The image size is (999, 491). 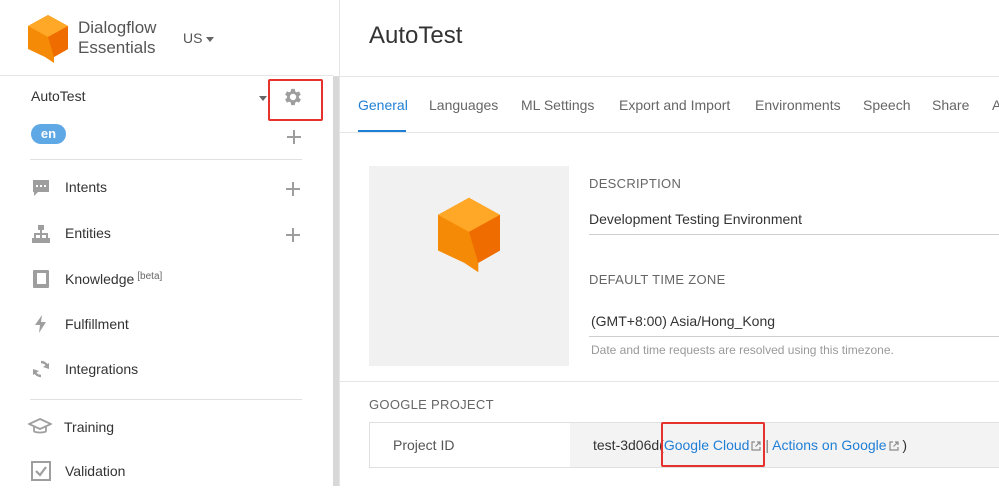 What do you see at coordinates (150, 276) in the screenshot?
I see `beta-badge: [beta]` at bounding box center [150, 276].